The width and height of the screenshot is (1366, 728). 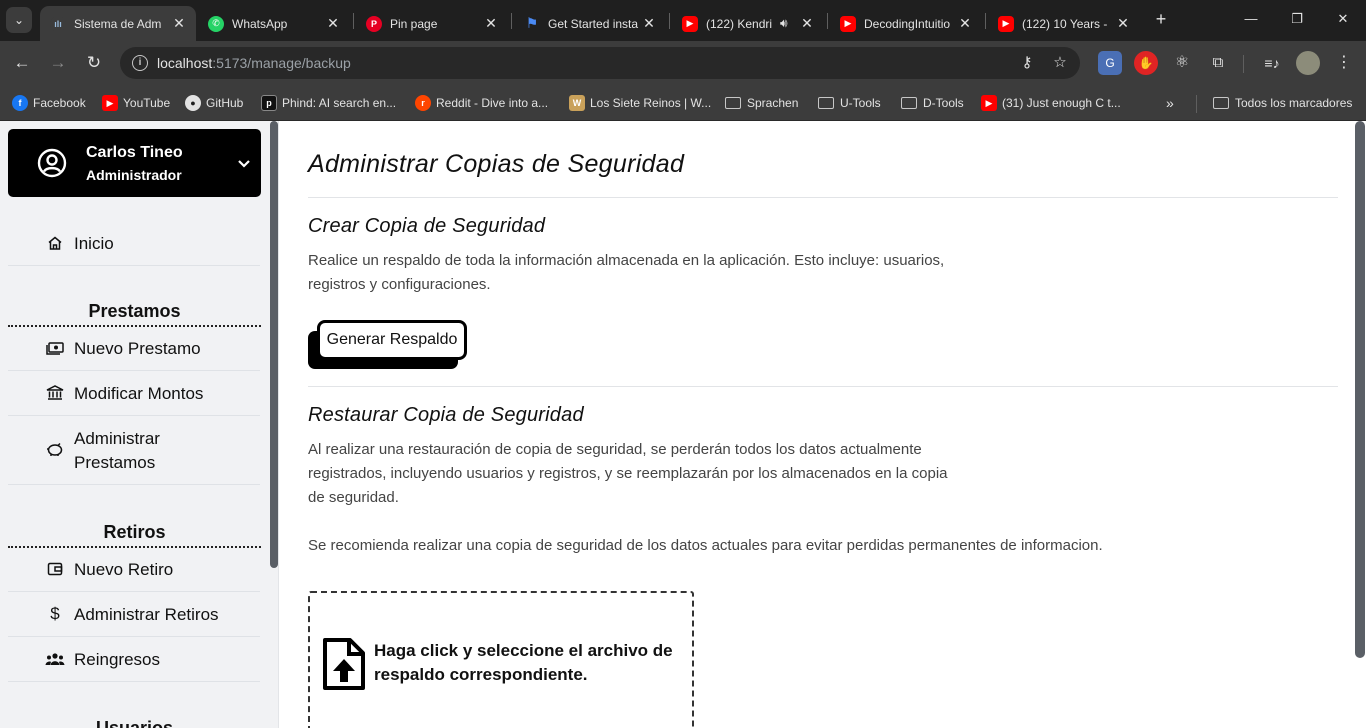 I want to click on dropzone-text-line: respaldo correspondiente., so click(x=481, y=674).